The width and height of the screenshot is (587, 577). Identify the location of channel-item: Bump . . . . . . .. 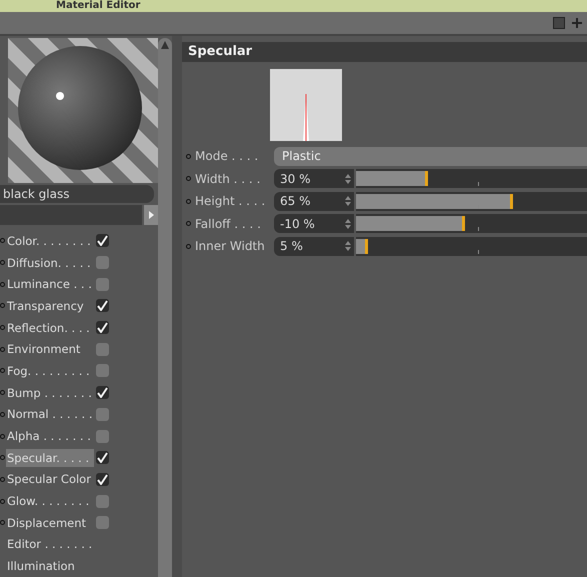
(50, 393).